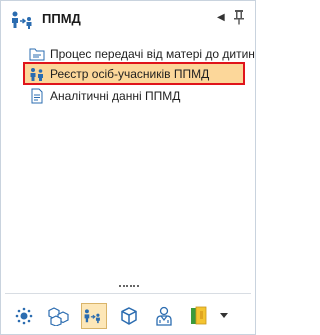 The height and width of the screenshot is (335, 320). I want to click on toolbar-button-folders, so click(199, 316).